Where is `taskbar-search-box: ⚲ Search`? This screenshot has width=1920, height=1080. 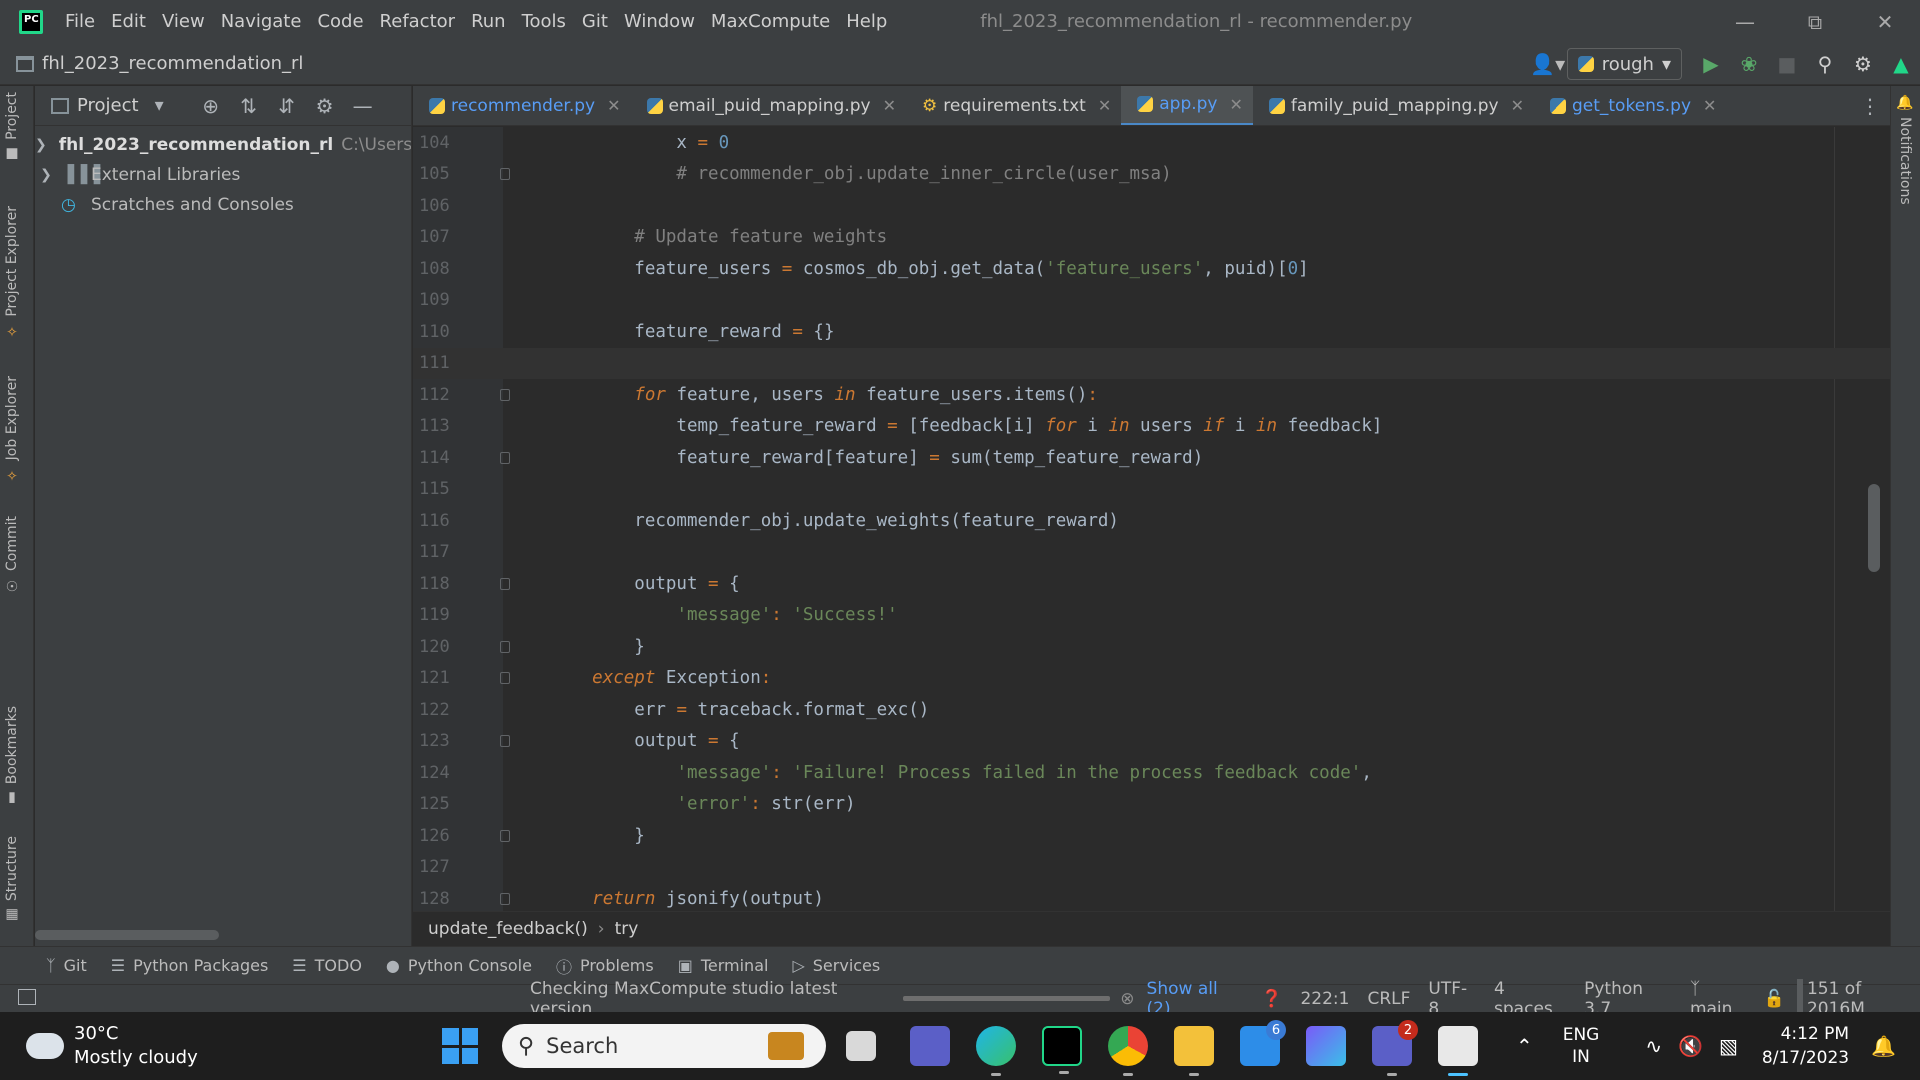 taskbar-search-box: ⚲ Search is located at coordinates (664, 1046).